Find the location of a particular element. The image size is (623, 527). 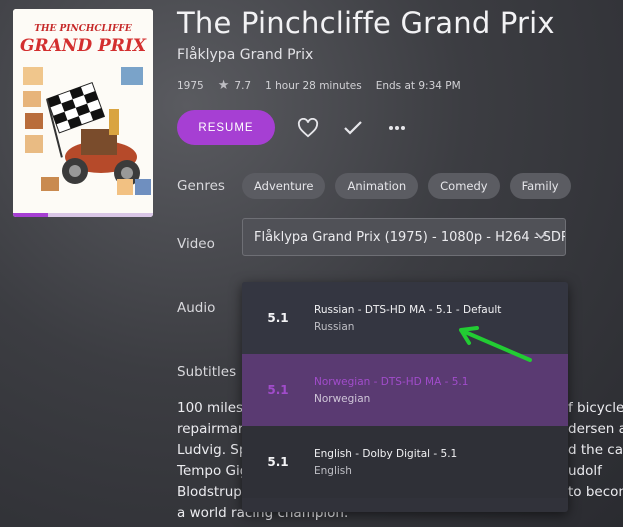

resume-button: RESUME is located at coordinates (226, 127).